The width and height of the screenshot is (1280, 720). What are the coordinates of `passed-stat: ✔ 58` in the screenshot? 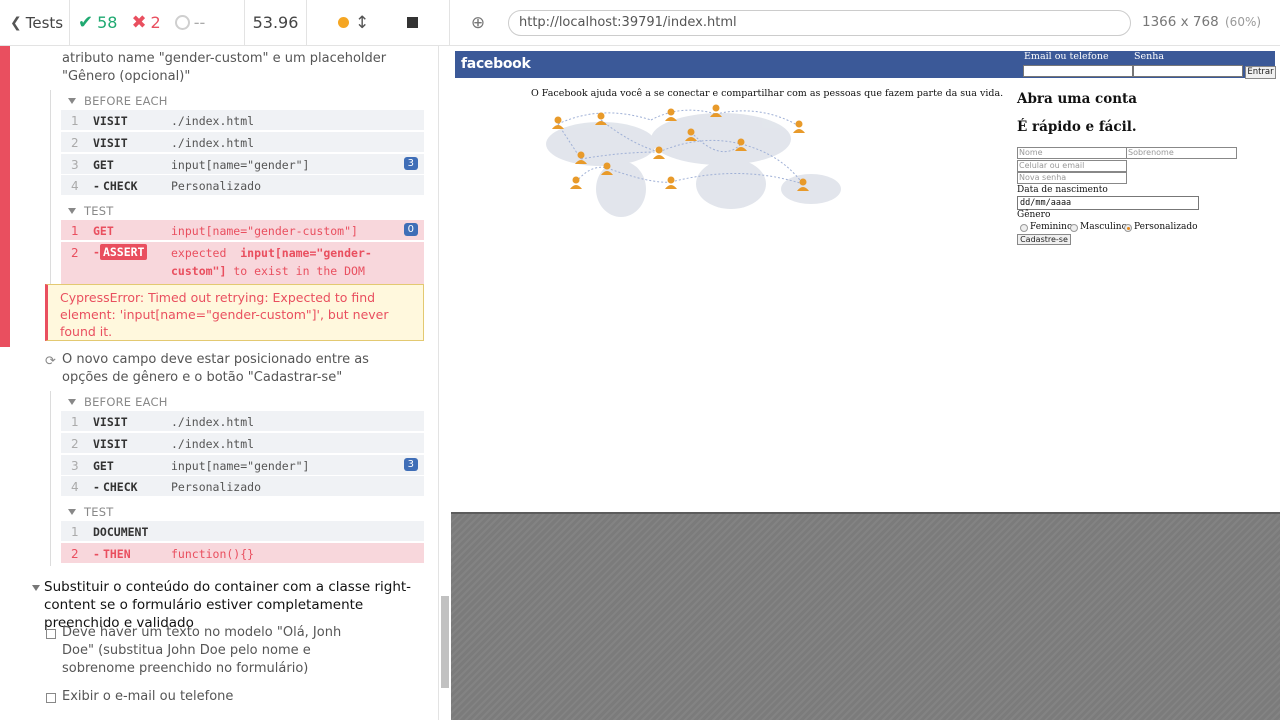 It's located at (97, 22).